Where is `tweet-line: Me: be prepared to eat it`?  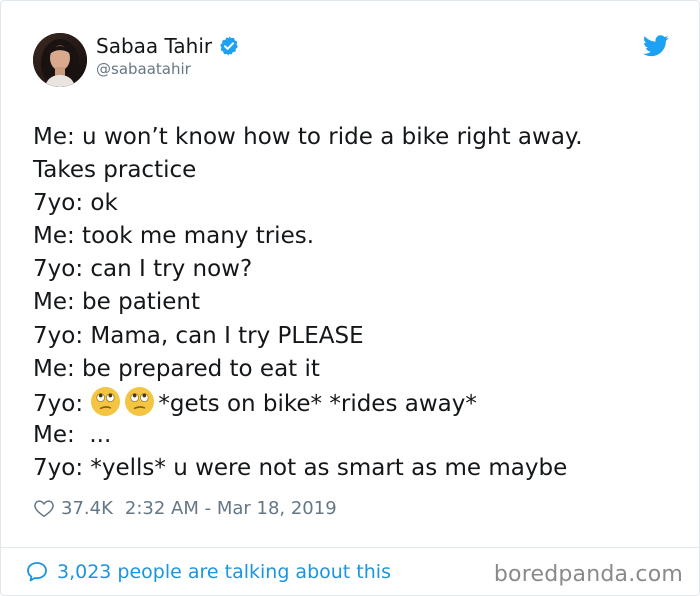 tweet-line: Me: be prepared to eat it is located at coordinates (176, 368).